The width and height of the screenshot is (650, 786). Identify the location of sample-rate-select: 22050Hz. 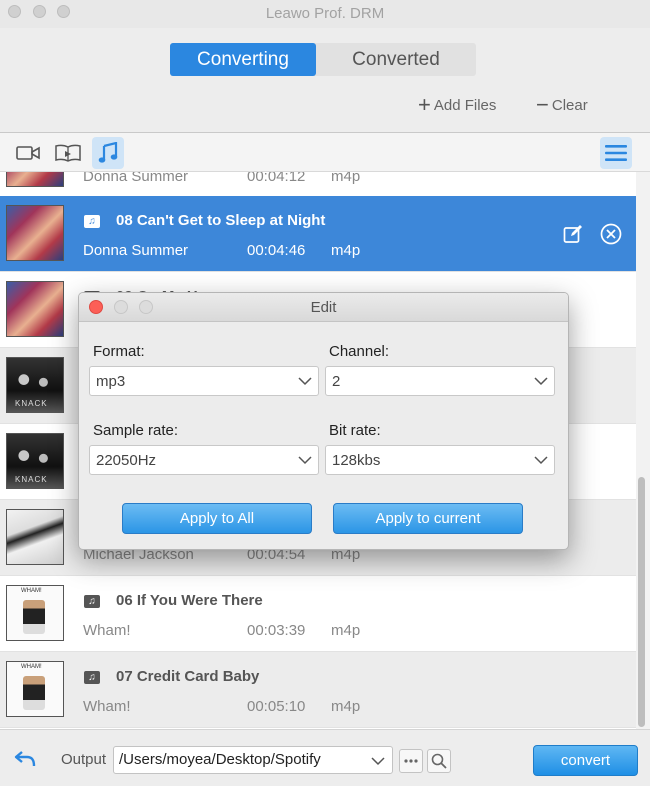
(204, 460).